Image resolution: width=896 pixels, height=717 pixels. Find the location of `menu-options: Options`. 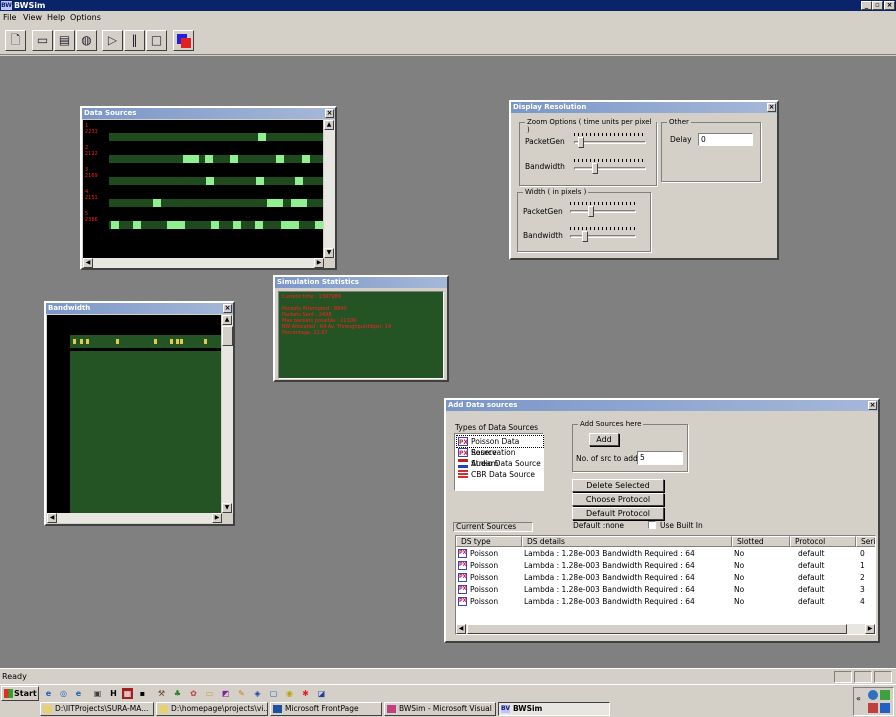

menu-options: Options is located at coordinates (85, 17).